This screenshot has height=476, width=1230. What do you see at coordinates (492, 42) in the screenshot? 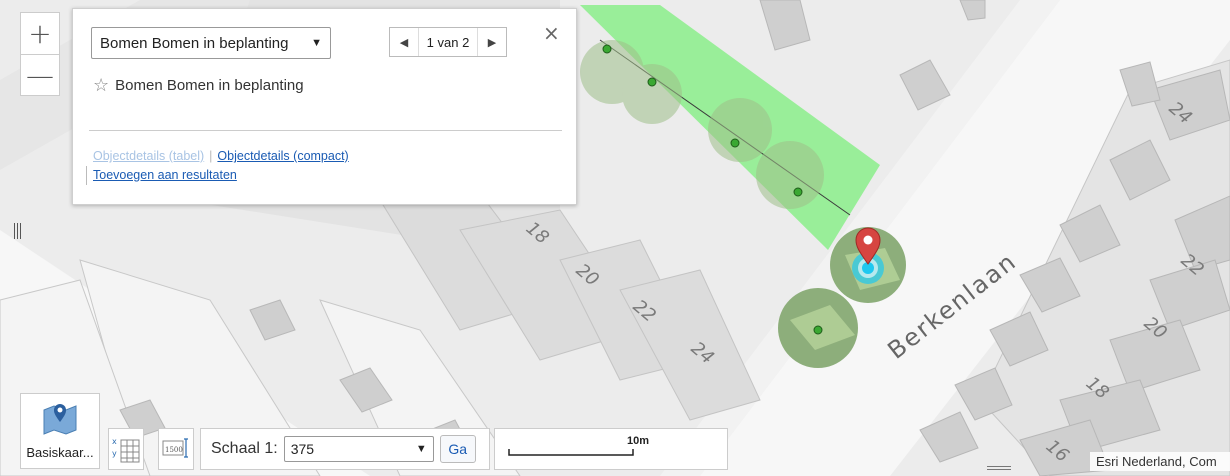
I see `next-feature-button: ▶` at bounding box center [492, 42].